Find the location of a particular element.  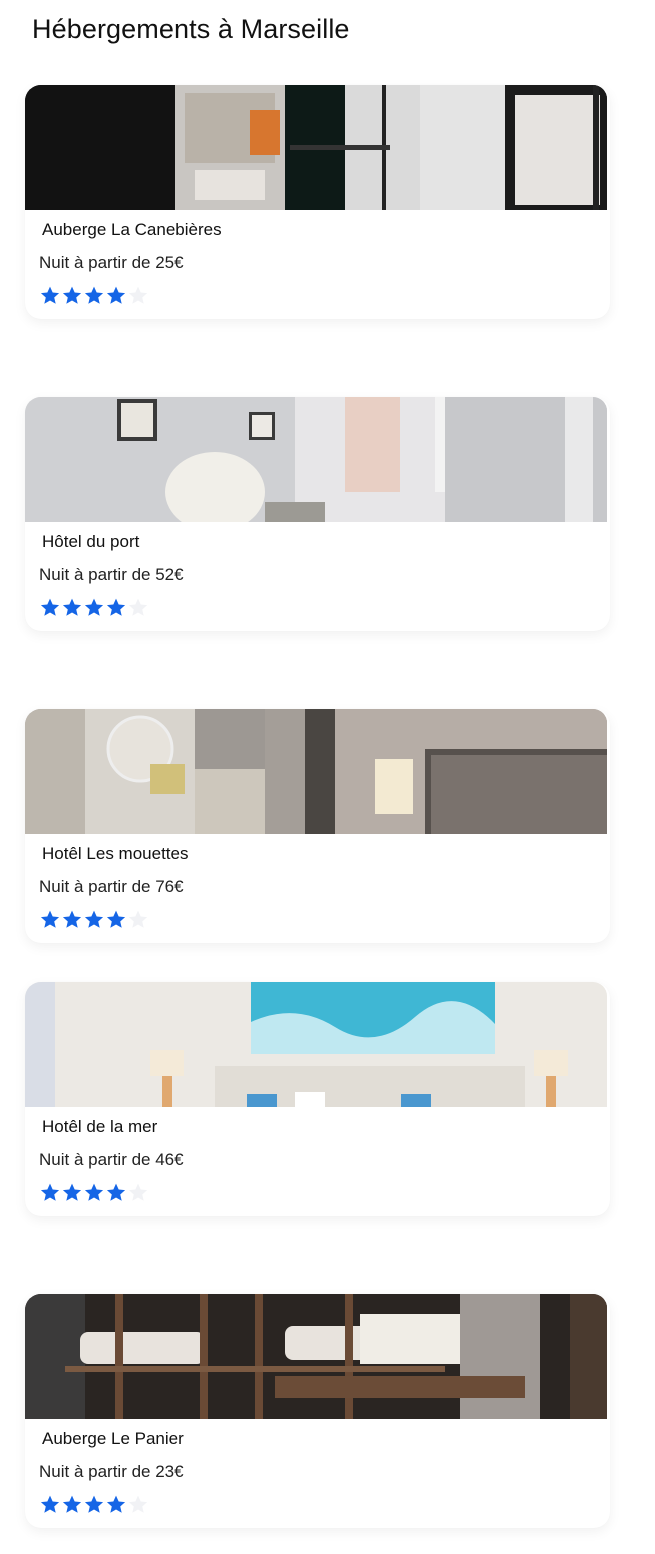

page-title: Hébergements à Marseille is located at coordinates (191, 29).